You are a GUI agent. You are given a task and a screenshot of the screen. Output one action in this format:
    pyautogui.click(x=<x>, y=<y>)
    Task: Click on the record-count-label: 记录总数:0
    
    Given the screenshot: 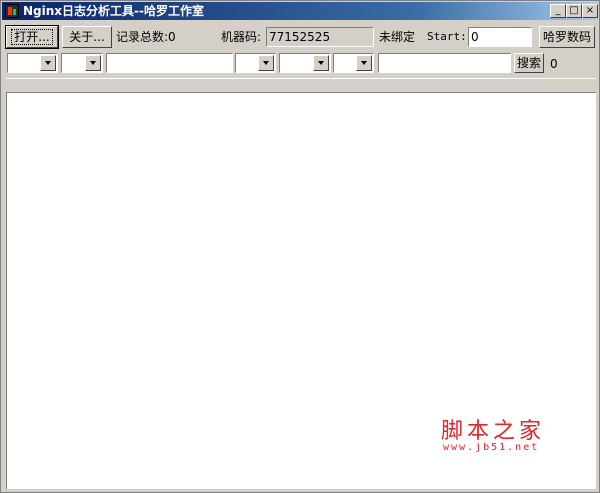 What is the action you would take?
    pyautogui.click(x=146, y=37)
    